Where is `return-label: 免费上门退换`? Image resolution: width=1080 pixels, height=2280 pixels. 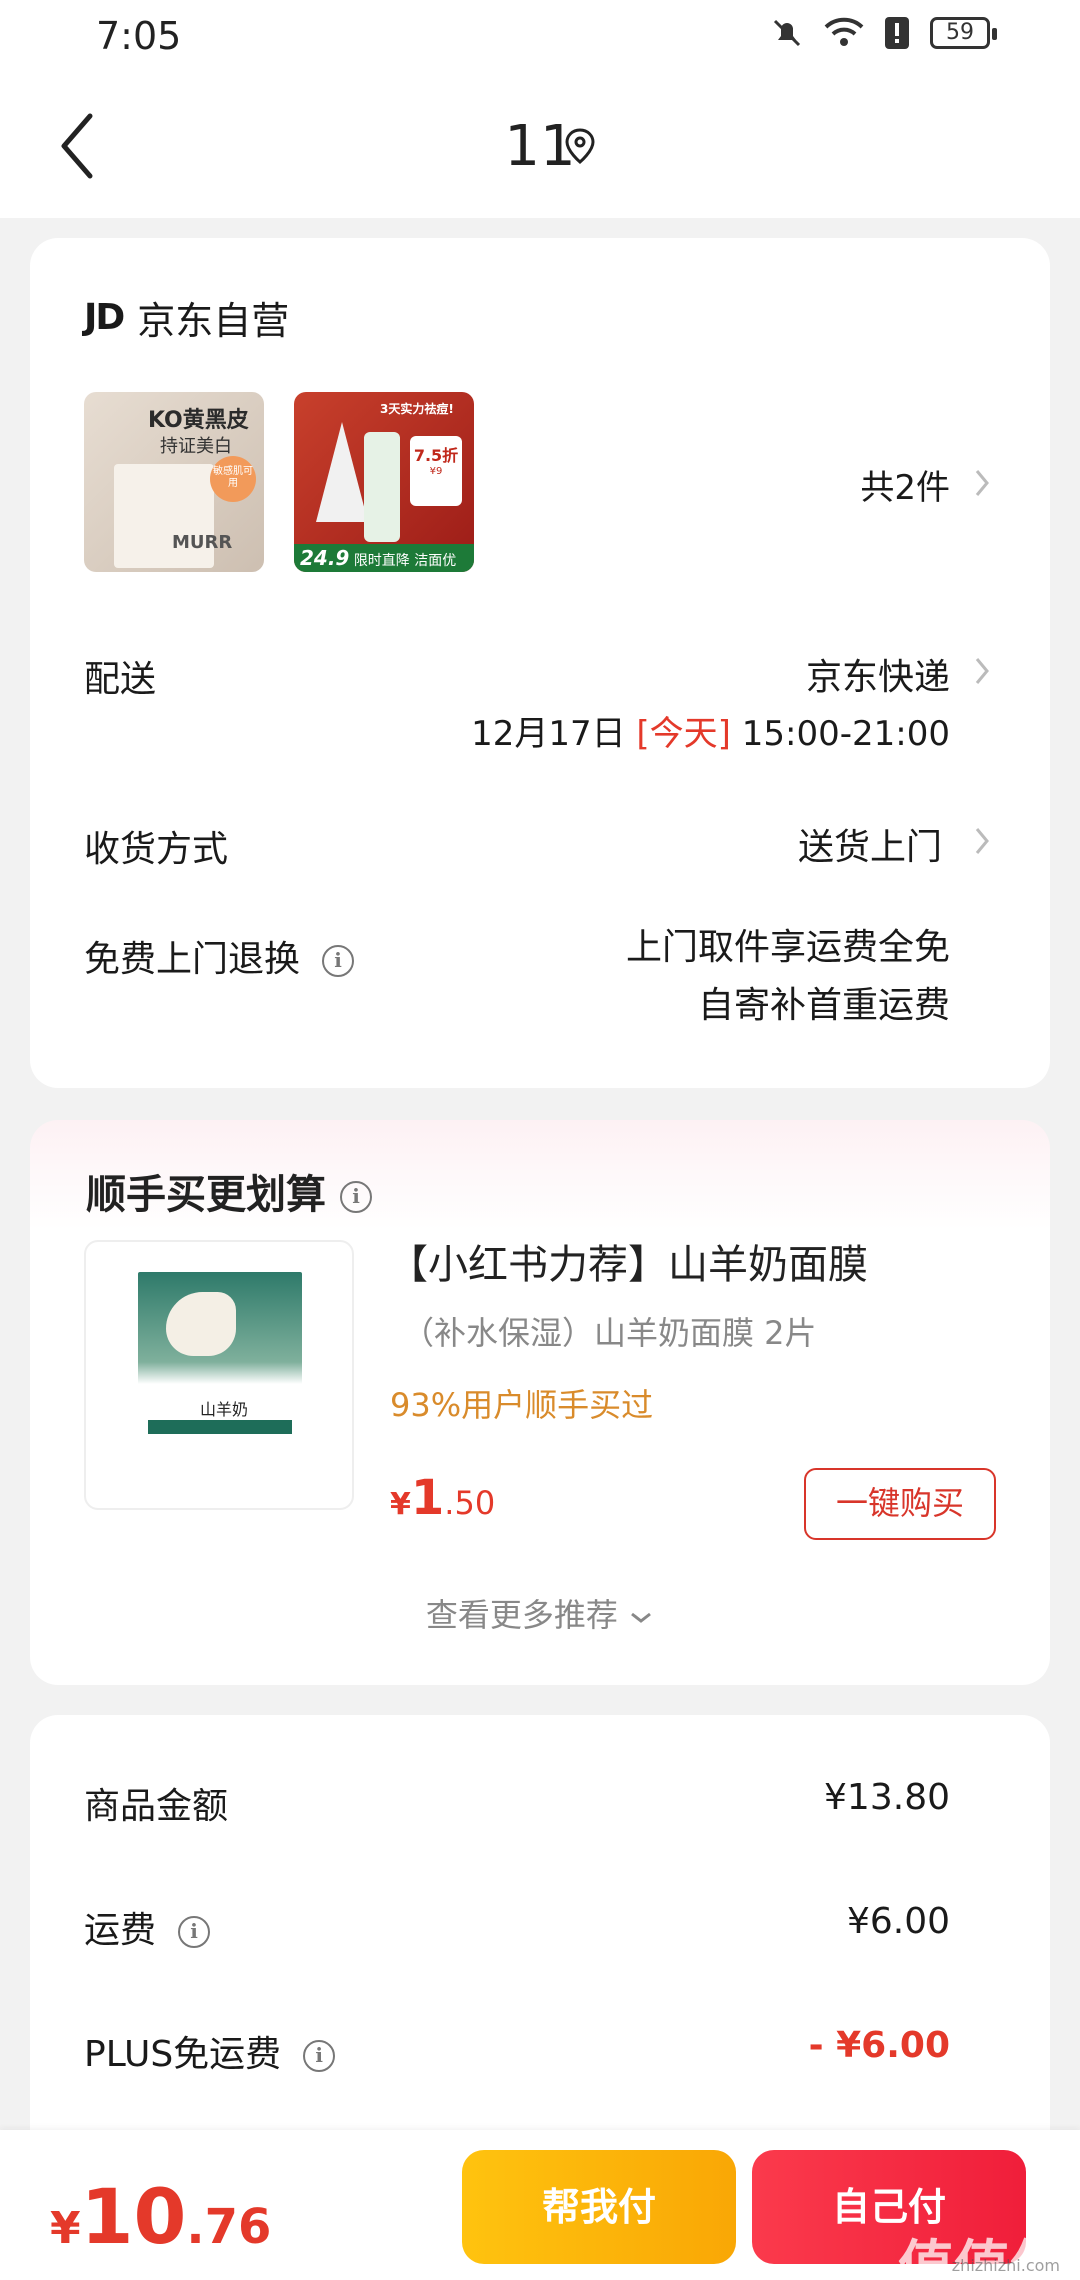 return-label: 免费上门退换 is located at coordinates (192, 959).